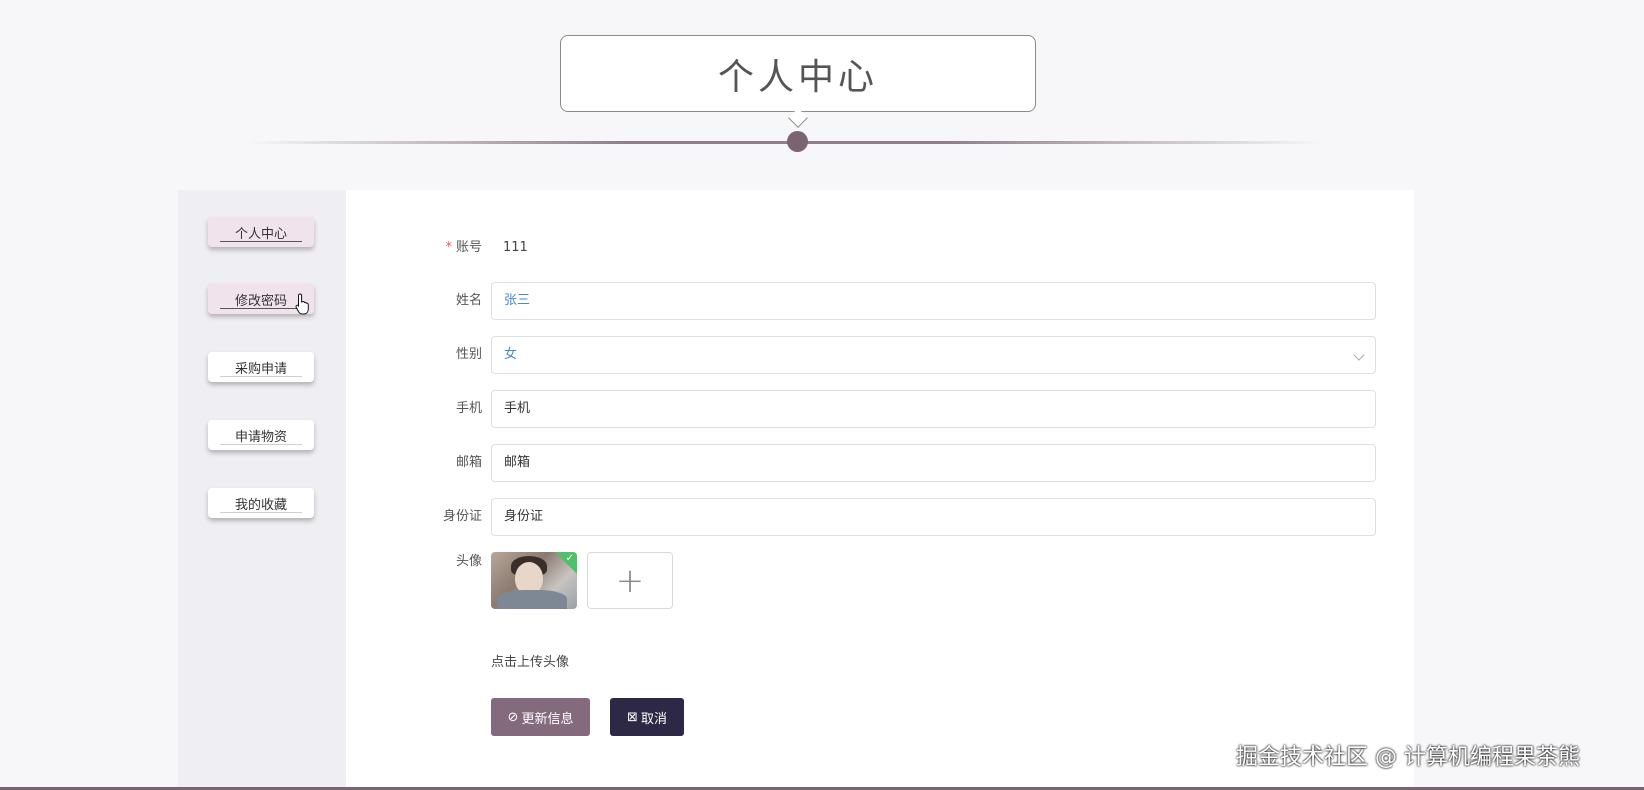 The height and width of the screenshot is (790, 1644). Describe the element at coordinates (468, 247) in the screenshot. I see `account-label-text: 账号` at that location.